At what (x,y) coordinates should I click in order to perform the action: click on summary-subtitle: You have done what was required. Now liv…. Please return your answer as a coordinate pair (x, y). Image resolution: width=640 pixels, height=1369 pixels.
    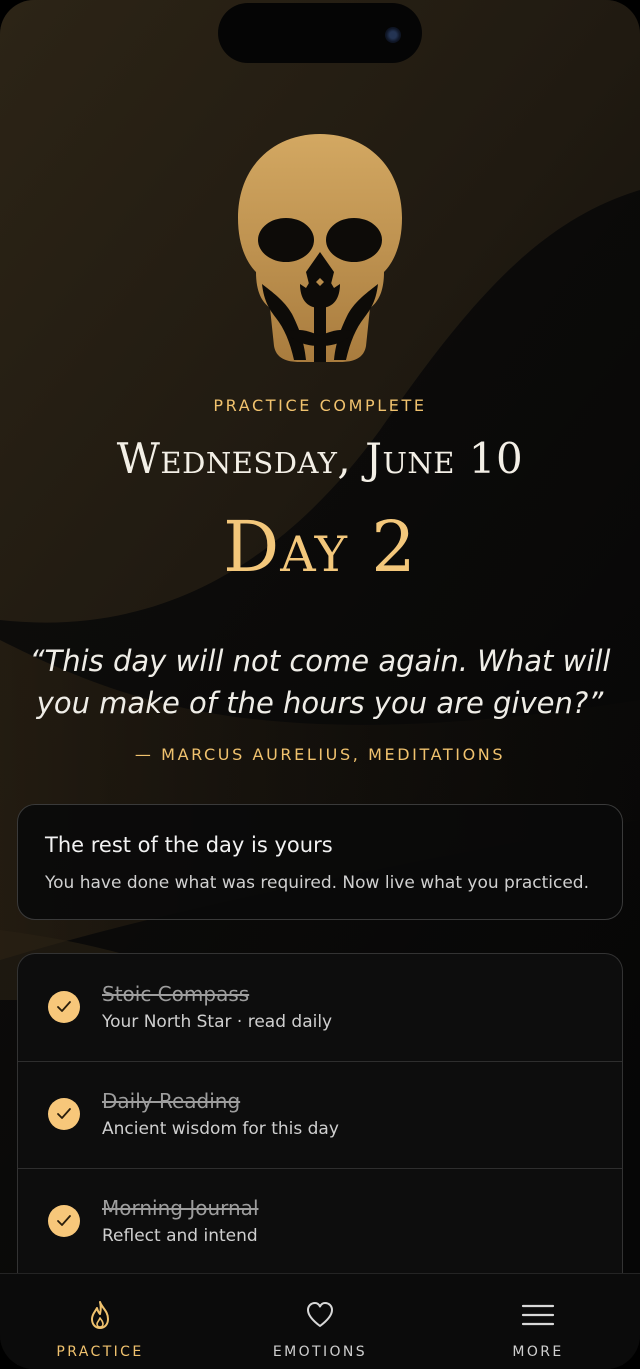
    Looking at the image, I should click on (317, 883).